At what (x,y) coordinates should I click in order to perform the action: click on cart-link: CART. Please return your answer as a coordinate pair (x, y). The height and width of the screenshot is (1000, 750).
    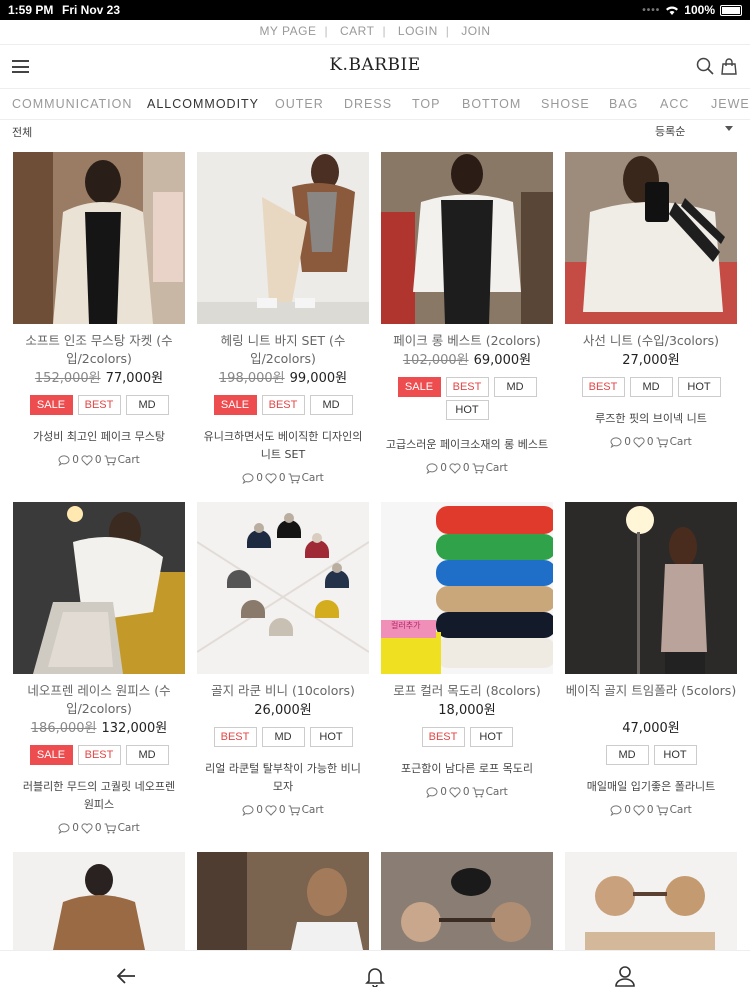
    Looking at the image, I should click on (357, 31).